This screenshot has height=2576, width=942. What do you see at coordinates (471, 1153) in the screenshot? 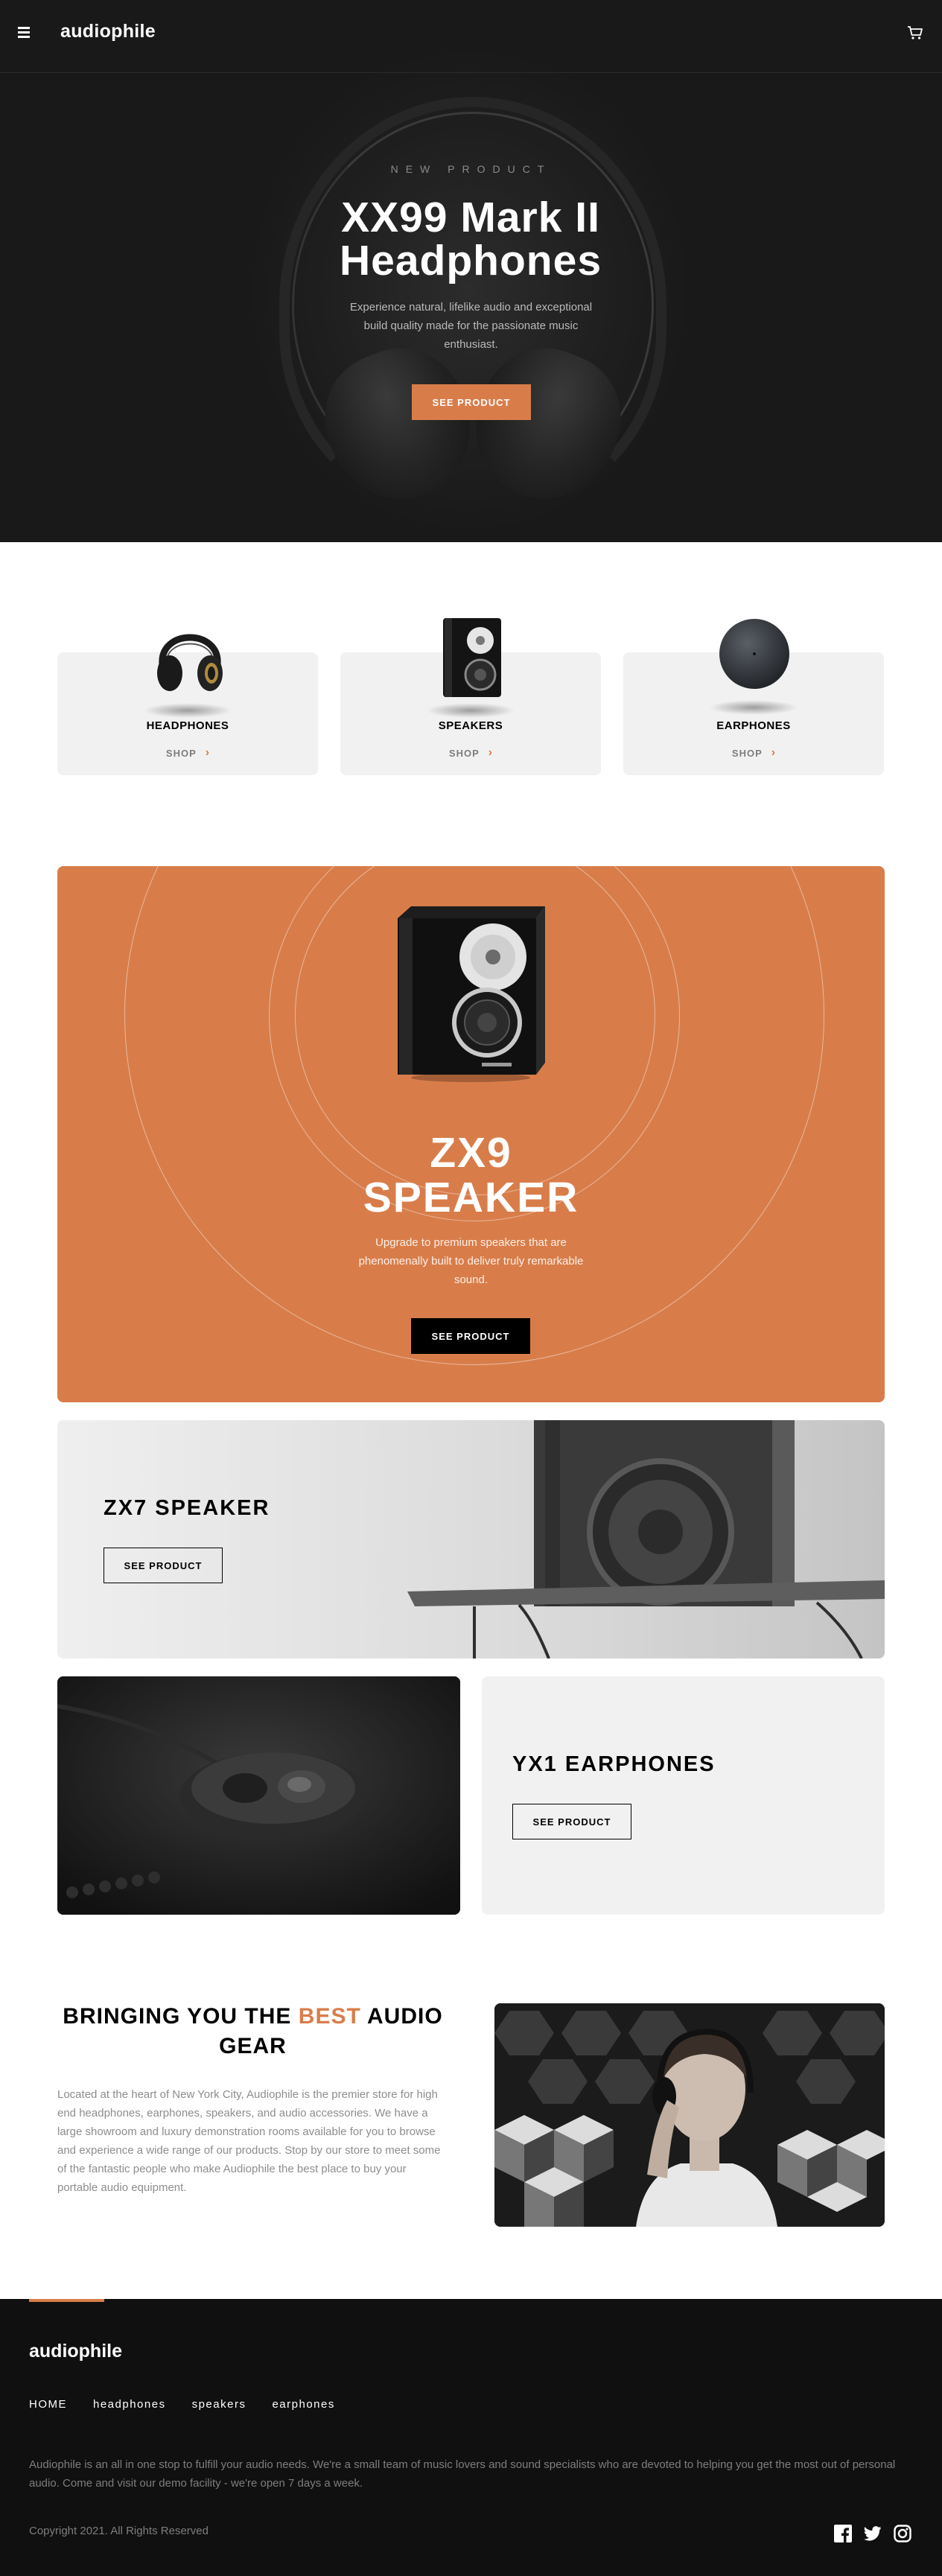
I see `zx9-title-line1: ZX9` at bounding box center [471, 1153].